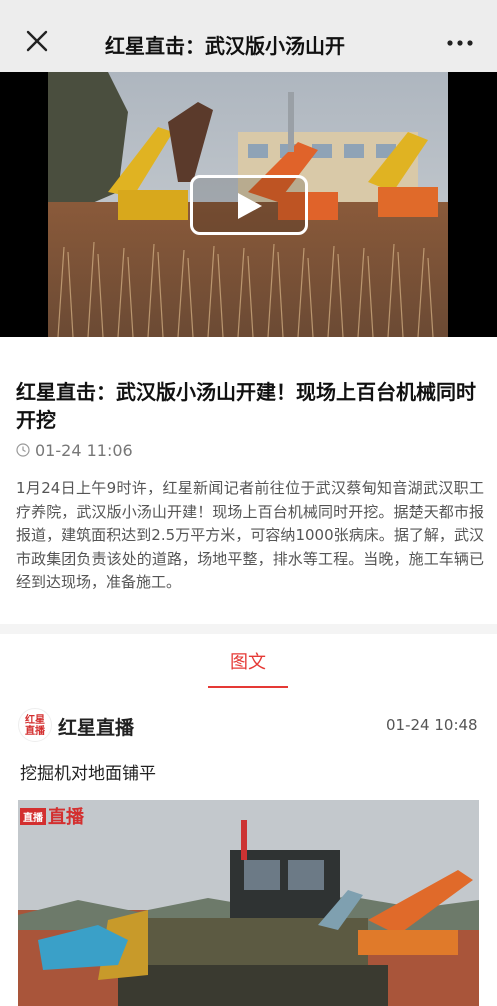  Describe the element at coordinates (246, 406) in the screenshot. I see `article-headline: 红星直击：武汉版小汤山开建！现场上百台机械同时开挖` at that location.